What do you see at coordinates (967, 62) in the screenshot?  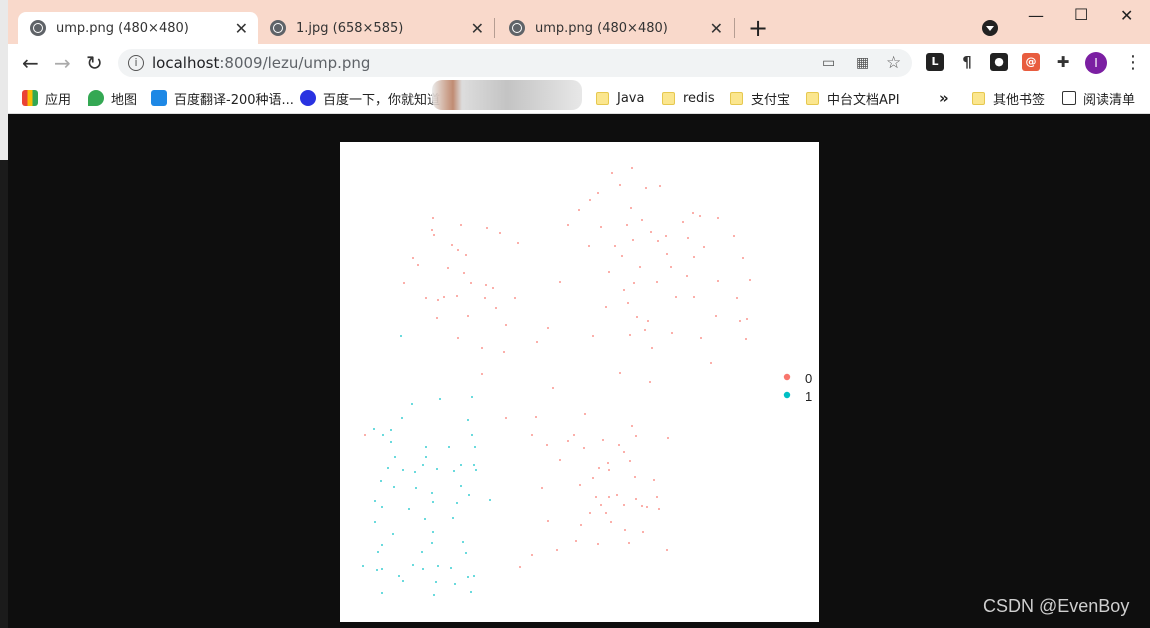 I see `extension-pilcrow-icon: ¶` at bounding box center [967, 62].